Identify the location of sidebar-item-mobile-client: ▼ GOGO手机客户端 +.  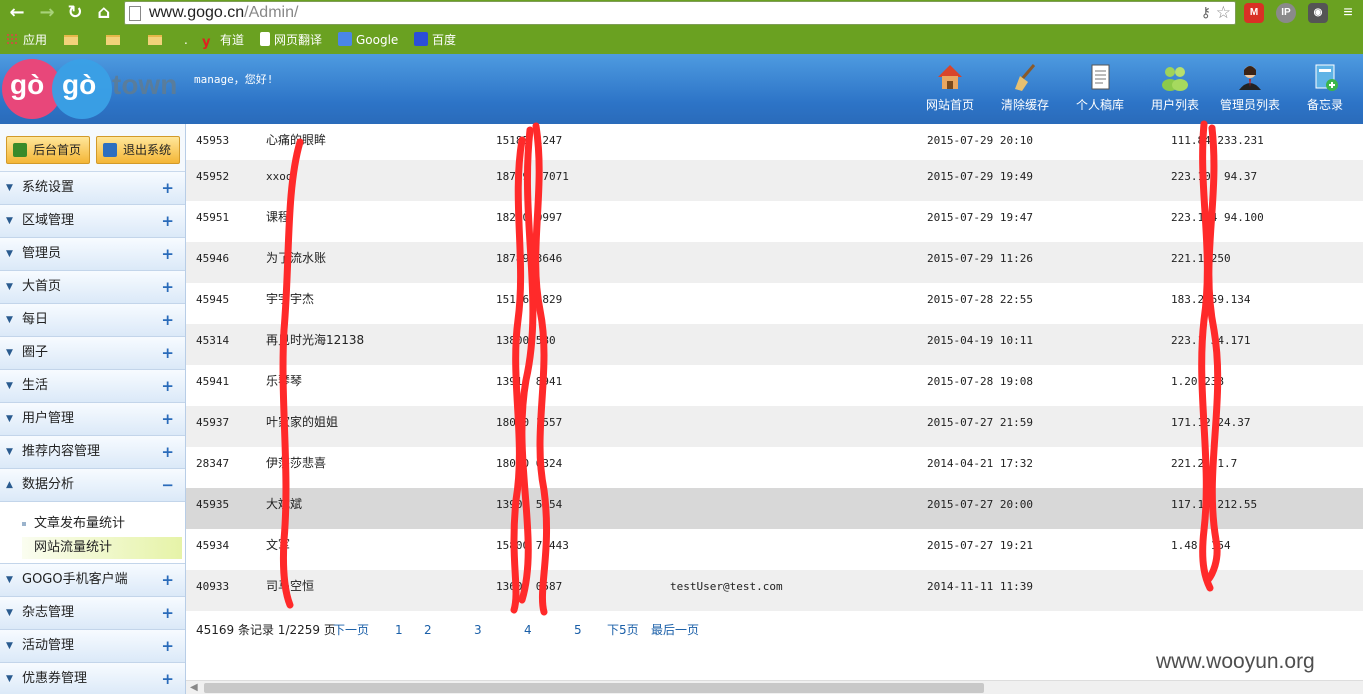
(92, 580).